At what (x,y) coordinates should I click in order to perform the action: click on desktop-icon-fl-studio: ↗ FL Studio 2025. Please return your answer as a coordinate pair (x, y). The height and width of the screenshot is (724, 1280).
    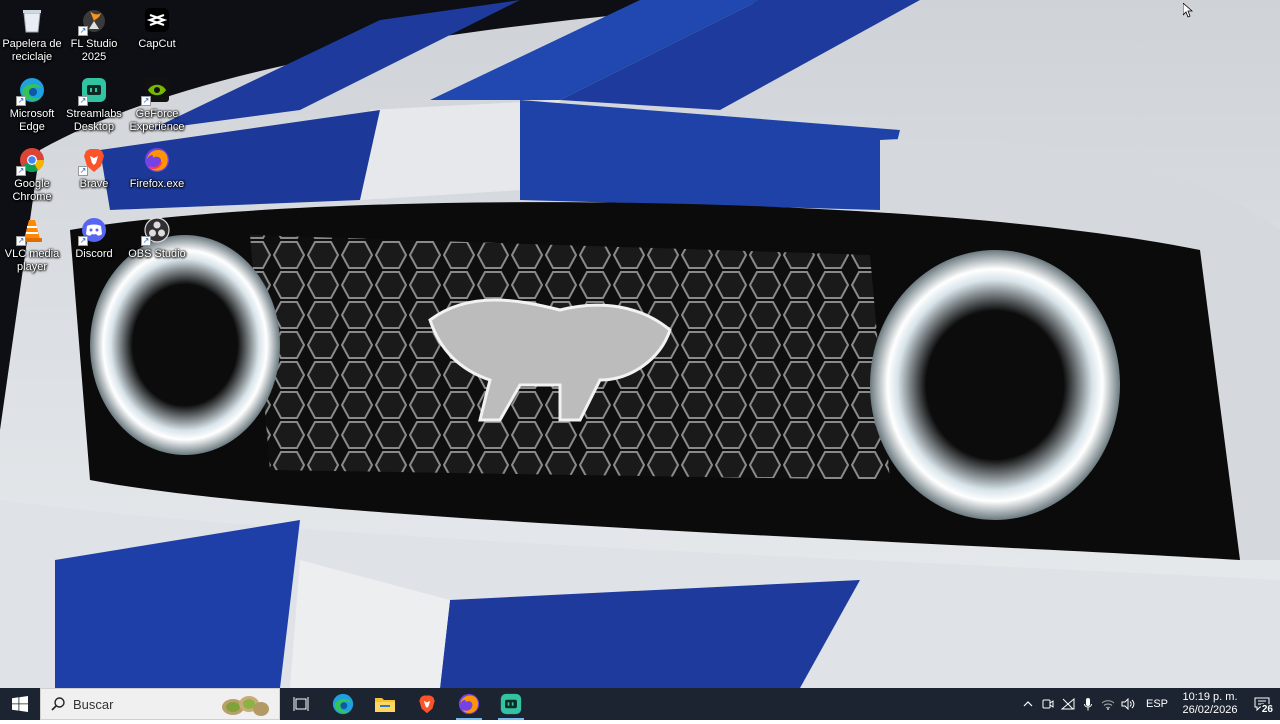
    Looking at the image, I should click on (94, 35).